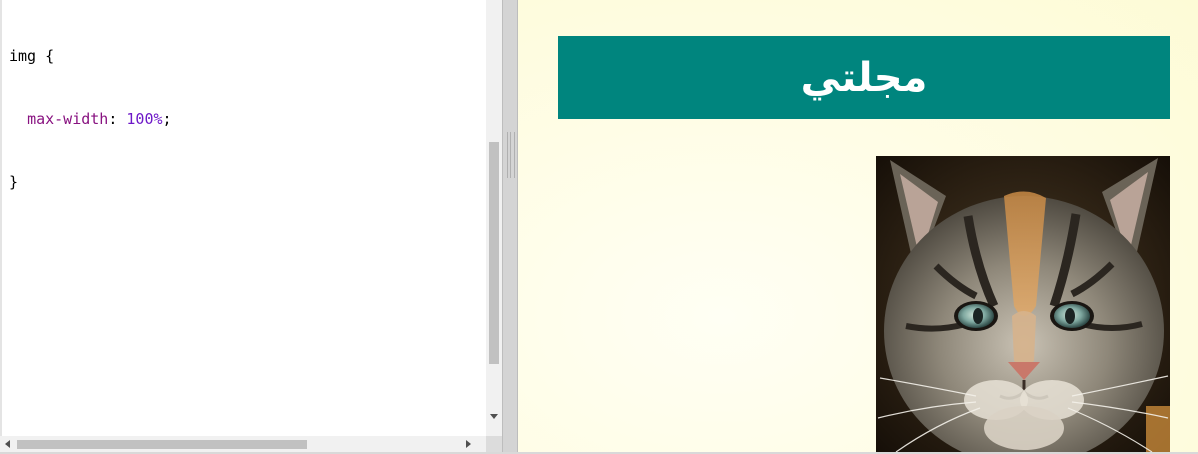  I want to click on scroll-left-arrow-icon, so click(7, 444).